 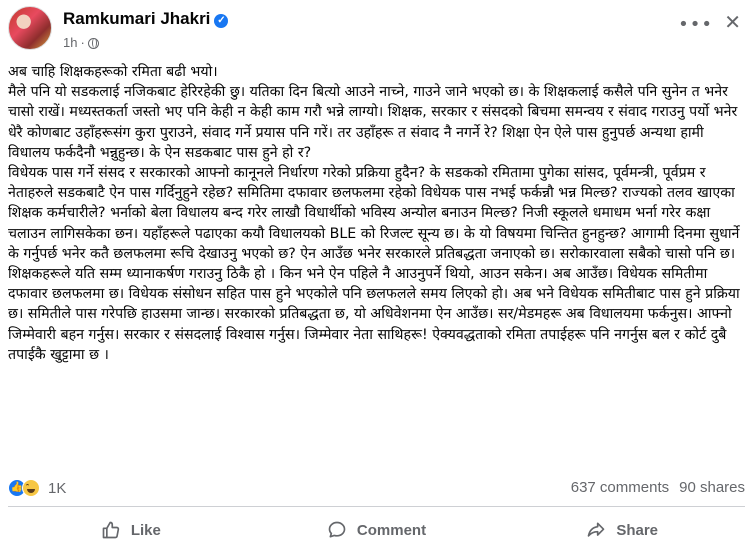 I want to click on like-button: Like, so click(x=131, y=530).